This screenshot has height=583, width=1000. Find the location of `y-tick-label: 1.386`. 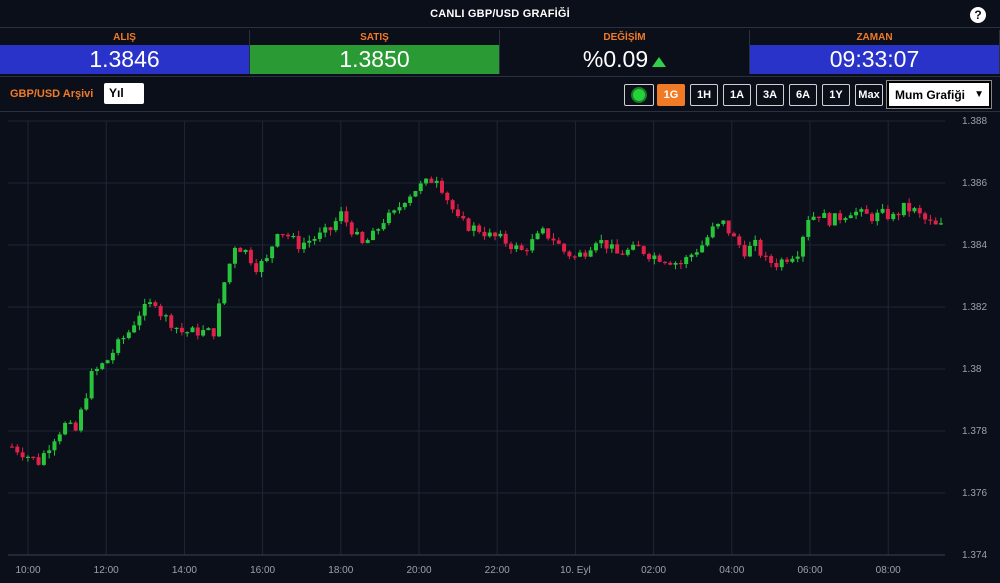

y-tick-label: 1.386 is located at coordinates (974, 183).